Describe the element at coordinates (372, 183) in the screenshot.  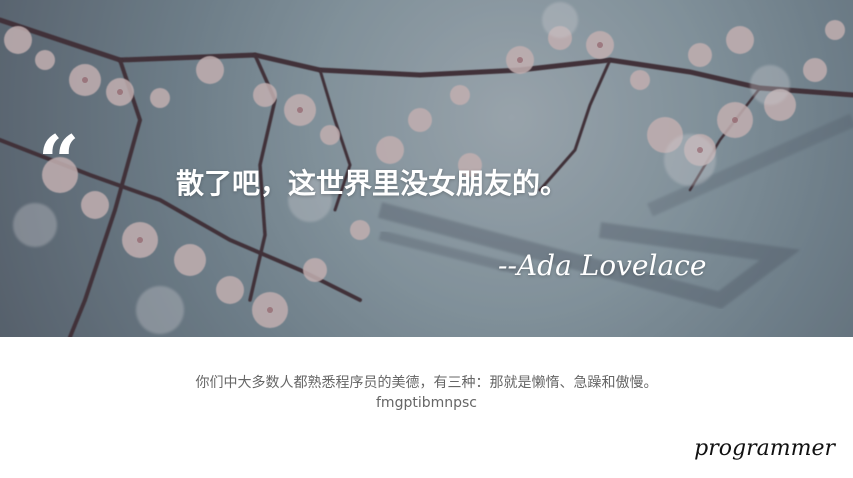
I see `quote-text: 散了吧，这世界里没女朋友的。` at that location.